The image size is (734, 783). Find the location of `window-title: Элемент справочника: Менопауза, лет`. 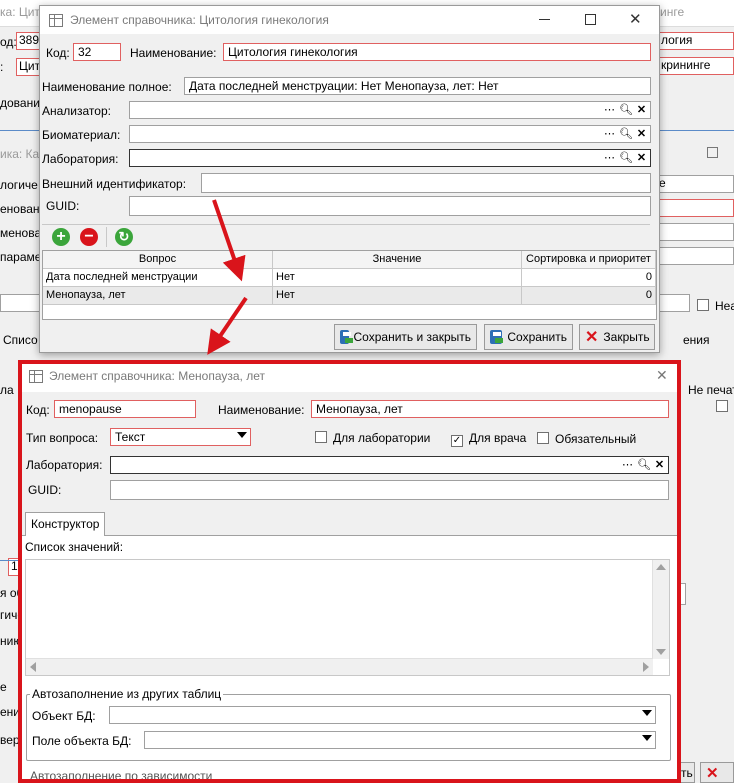

window-title: Элемент справочника: Менопауза, лет is located at coordinates (157, 376).